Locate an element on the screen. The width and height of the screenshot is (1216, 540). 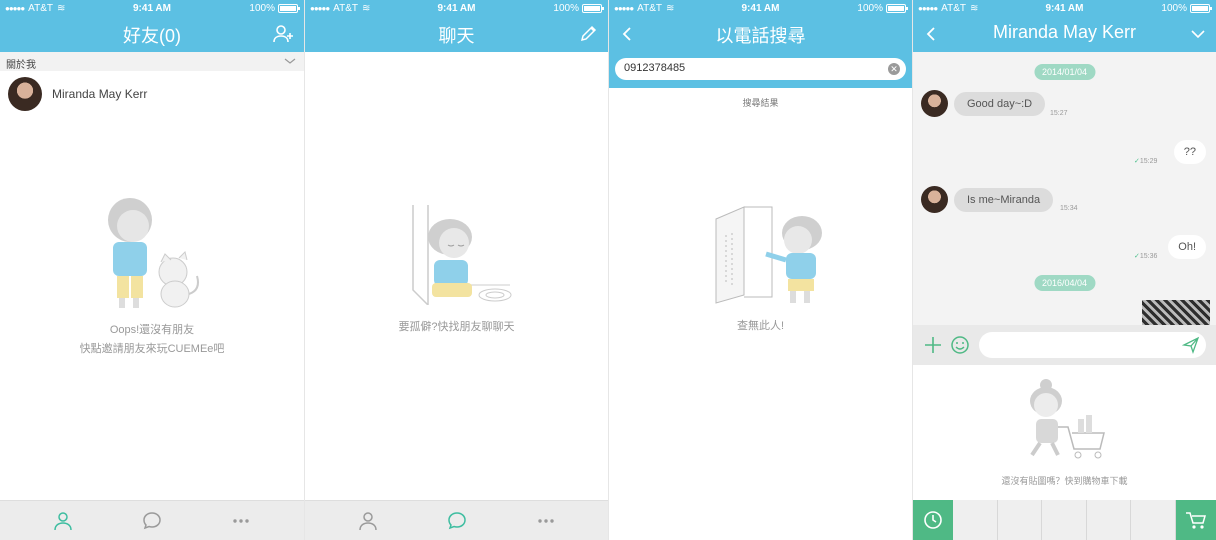
no-friends-illustration is located at coordinates (153, 253).